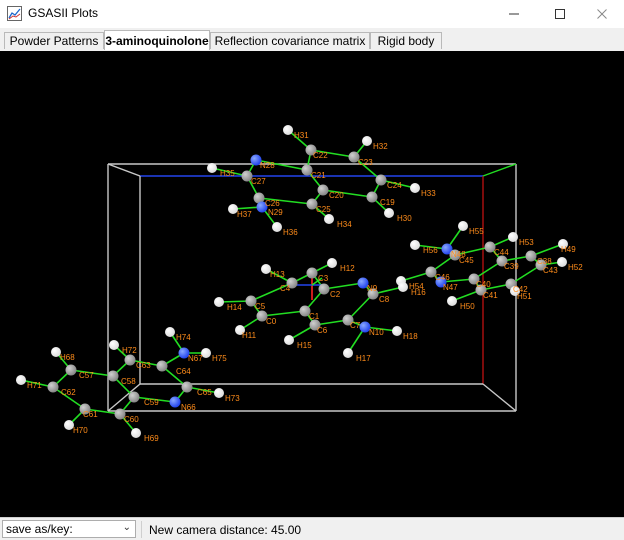 The image size is (624, 540). I want to click on atom-h15, so click(289, 340).